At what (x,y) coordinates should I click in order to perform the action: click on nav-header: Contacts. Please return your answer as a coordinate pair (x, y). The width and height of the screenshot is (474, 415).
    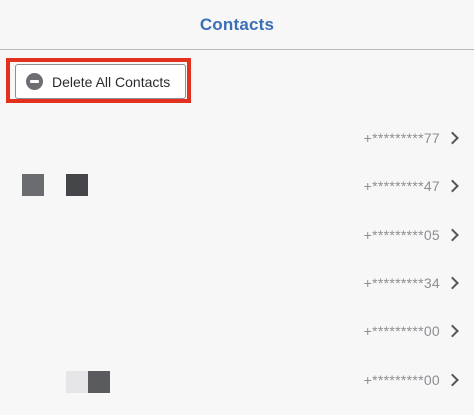
    Looking at the image, I should click on (237, 25).